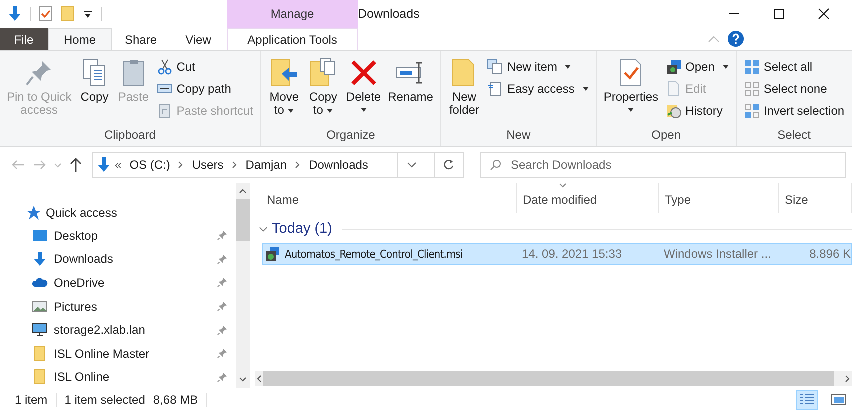 The image size is (852, 411). Describe the element at coordinates (338, 165) in the screenshot. I see `breadcrumb: Downloads` at that location.